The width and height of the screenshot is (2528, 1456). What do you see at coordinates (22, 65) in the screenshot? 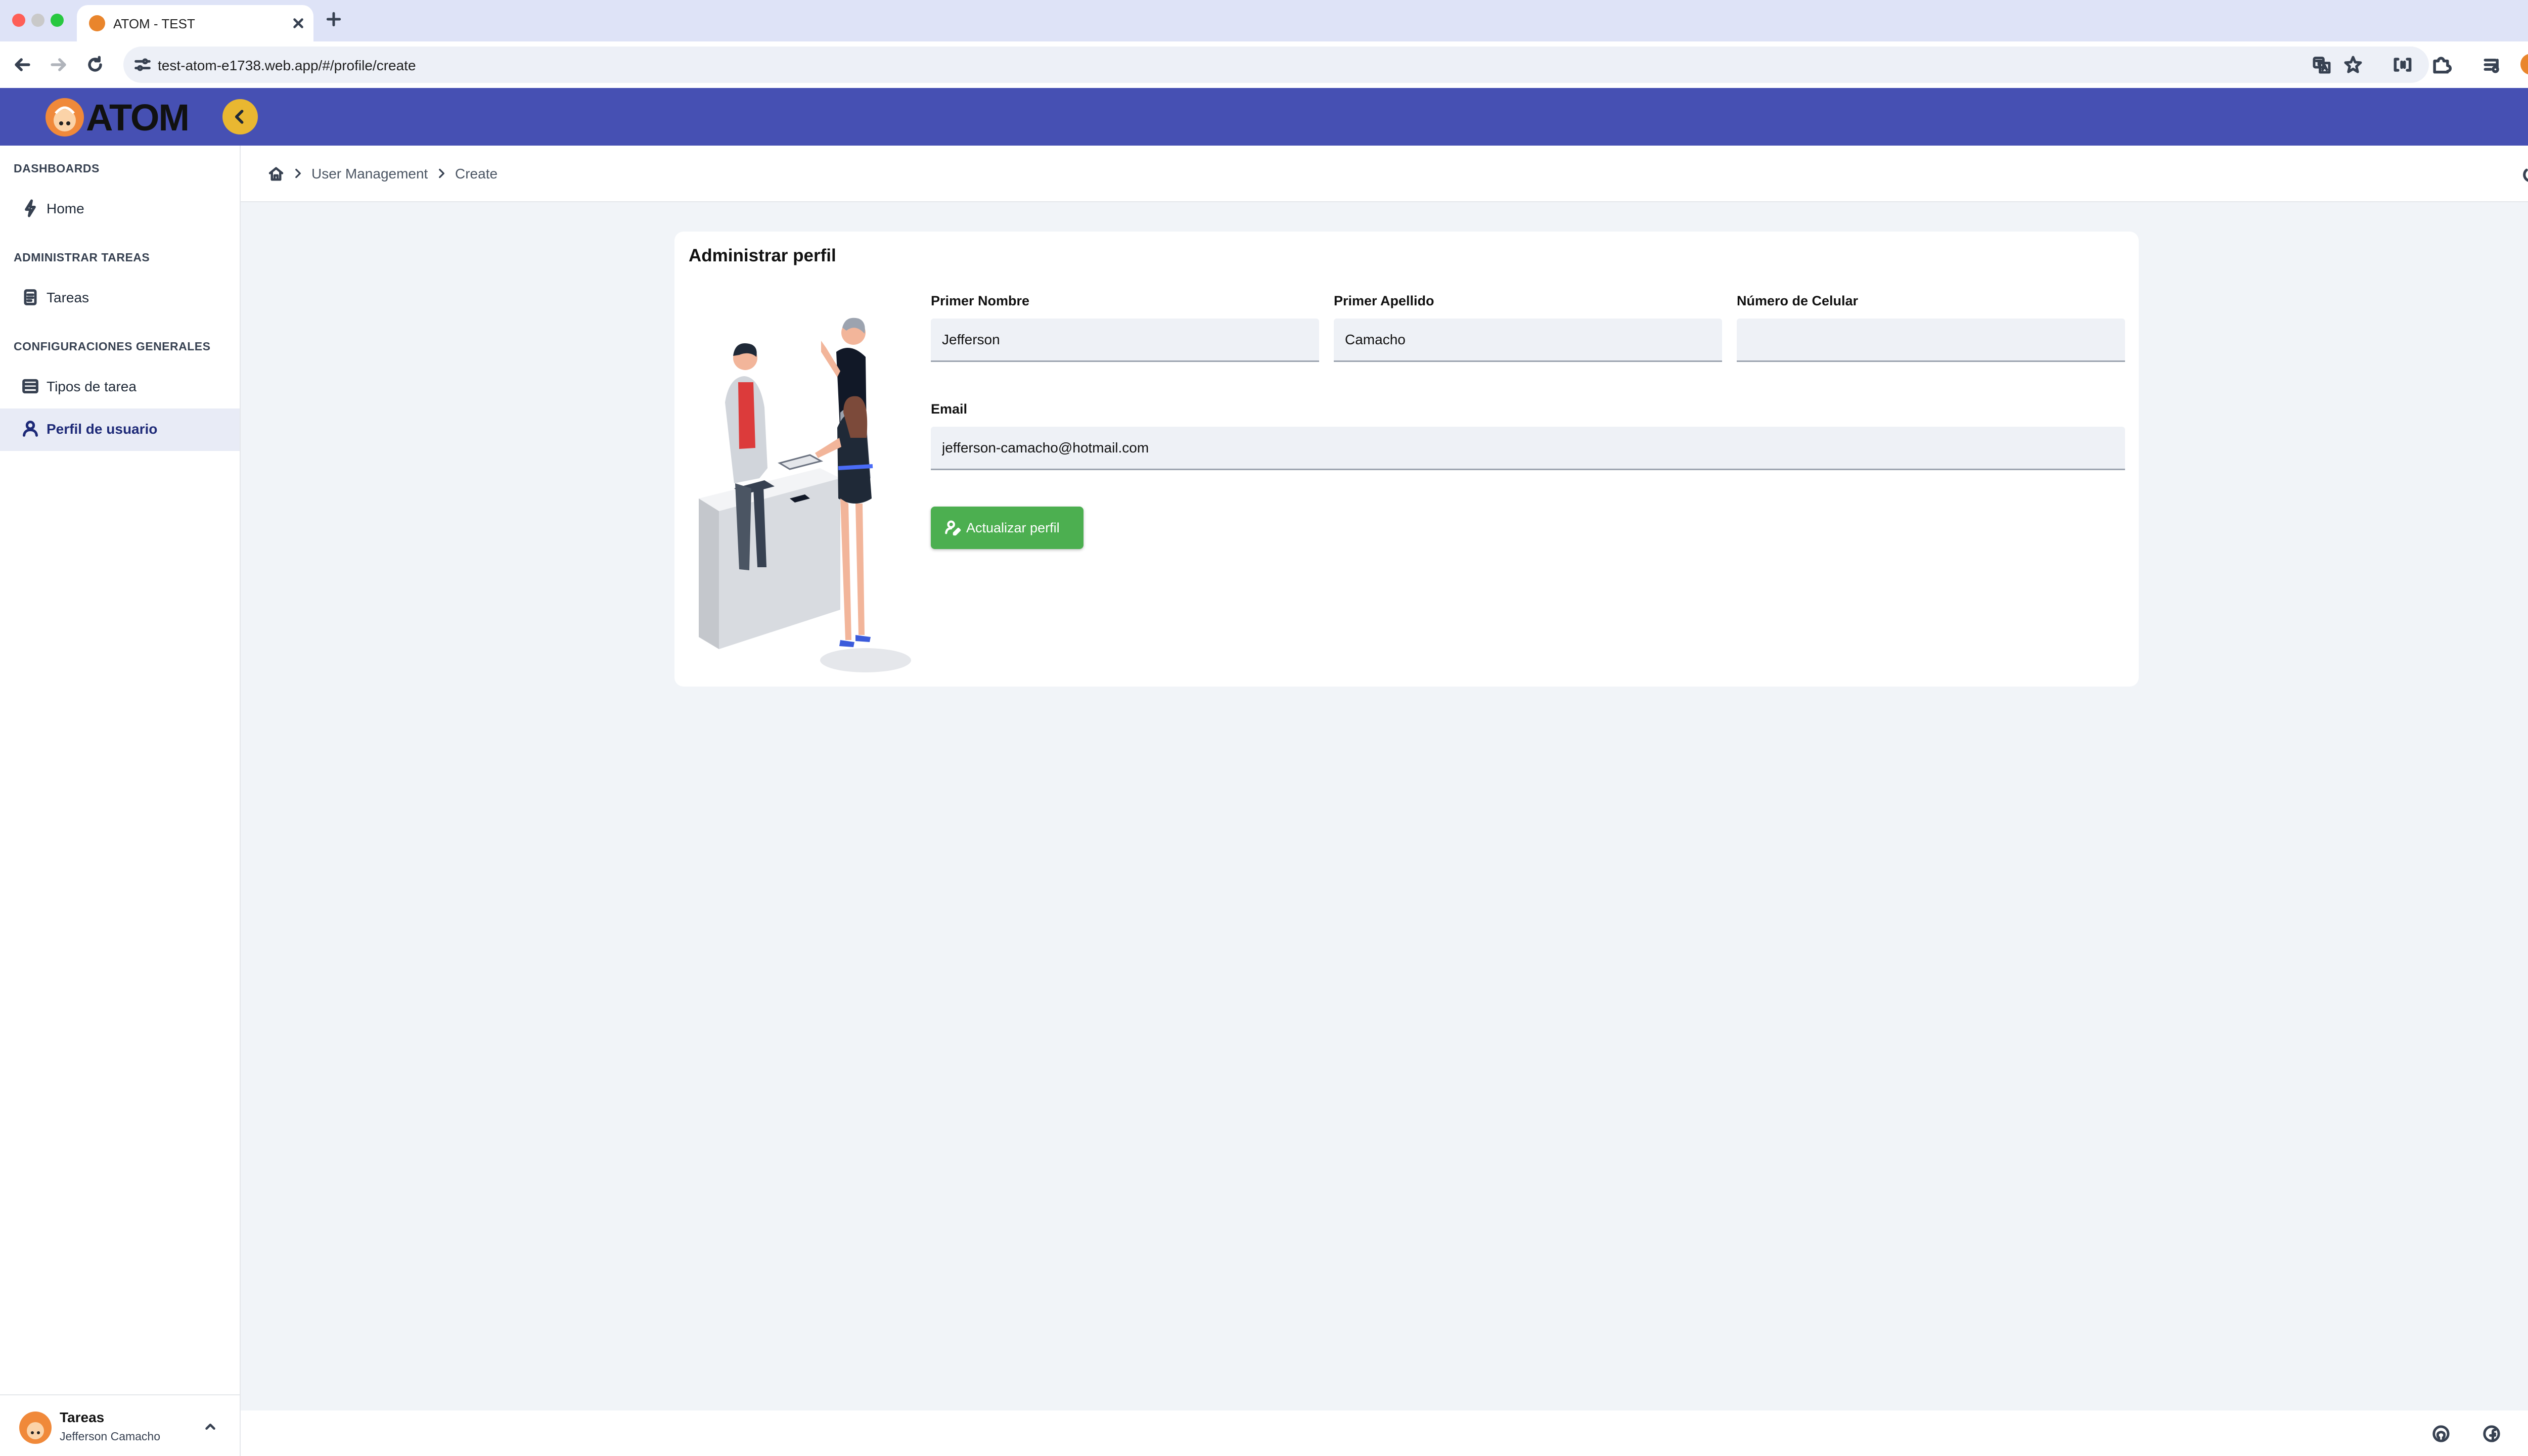
I see `back-icon` at bounding box center [22, 65].